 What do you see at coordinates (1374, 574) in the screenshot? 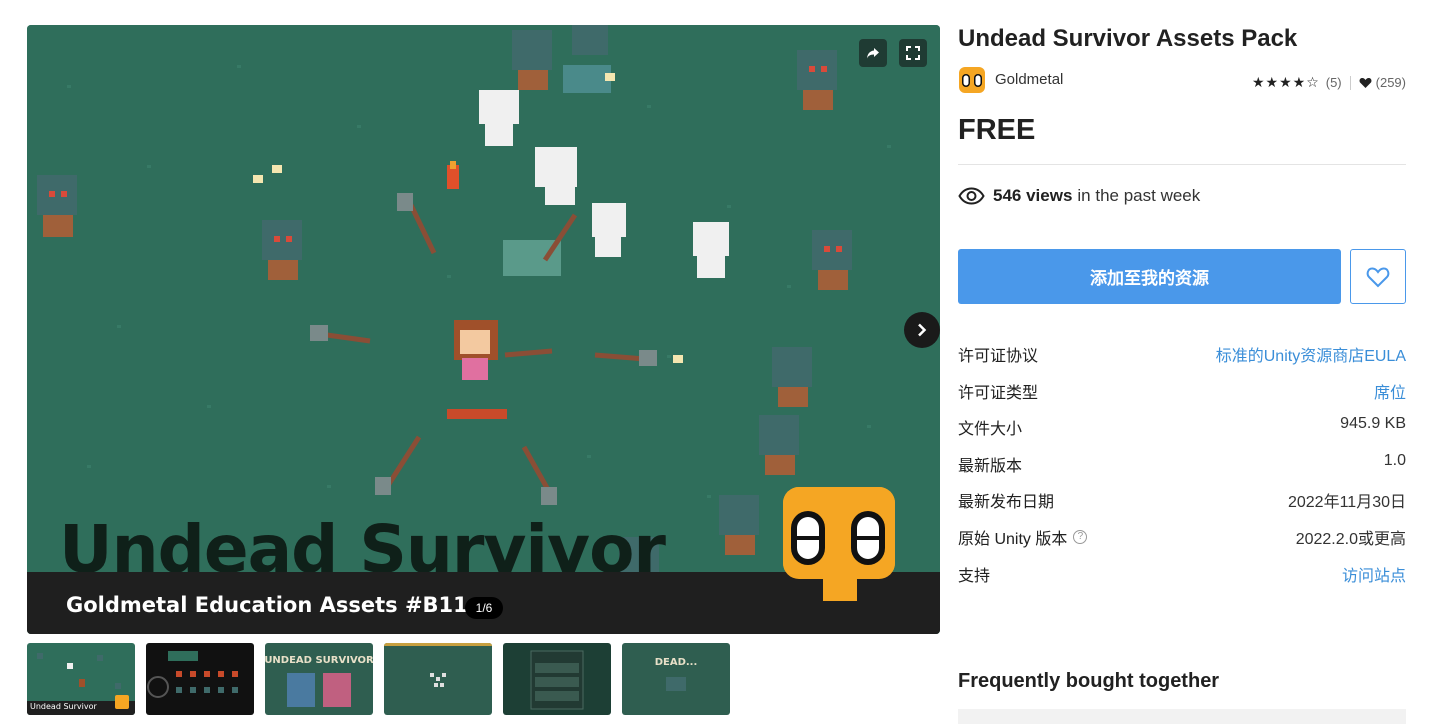
I see `visit-site-link: 访问站点` at bounding box center [1374, 574].